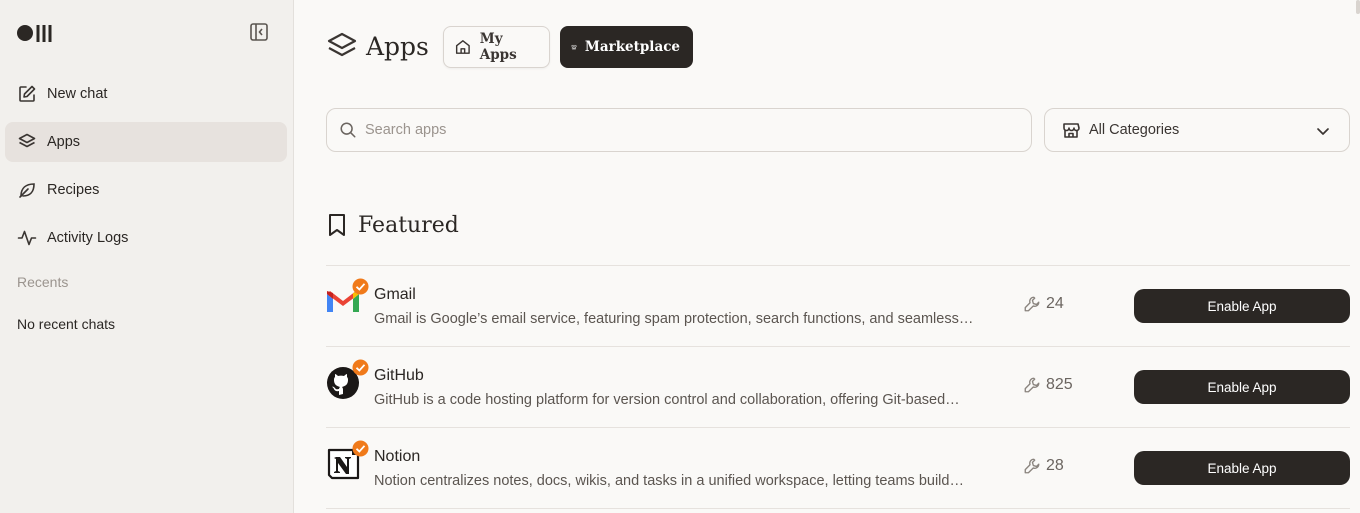  Describe the element at coordinates (1358, 7) in the screenshot. I see `scrollbar` at that location.